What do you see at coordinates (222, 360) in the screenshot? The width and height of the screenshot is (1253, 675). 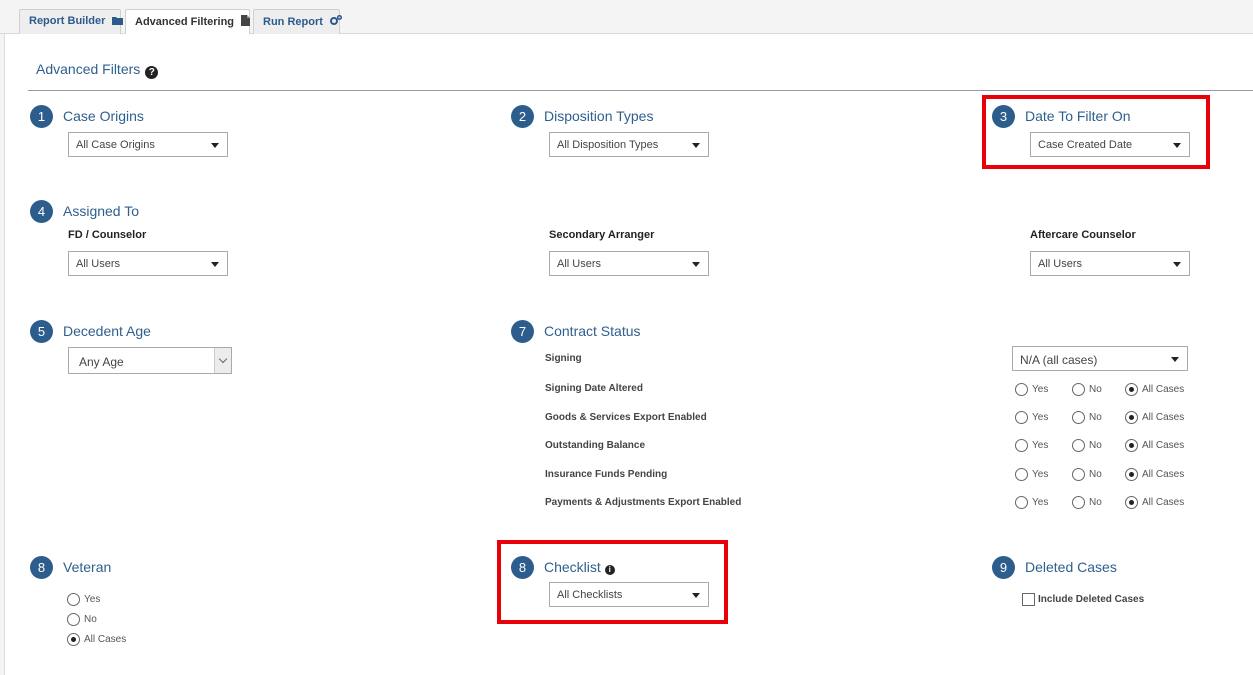 I see `select-arrow-box` at bounding box center [222, 360].